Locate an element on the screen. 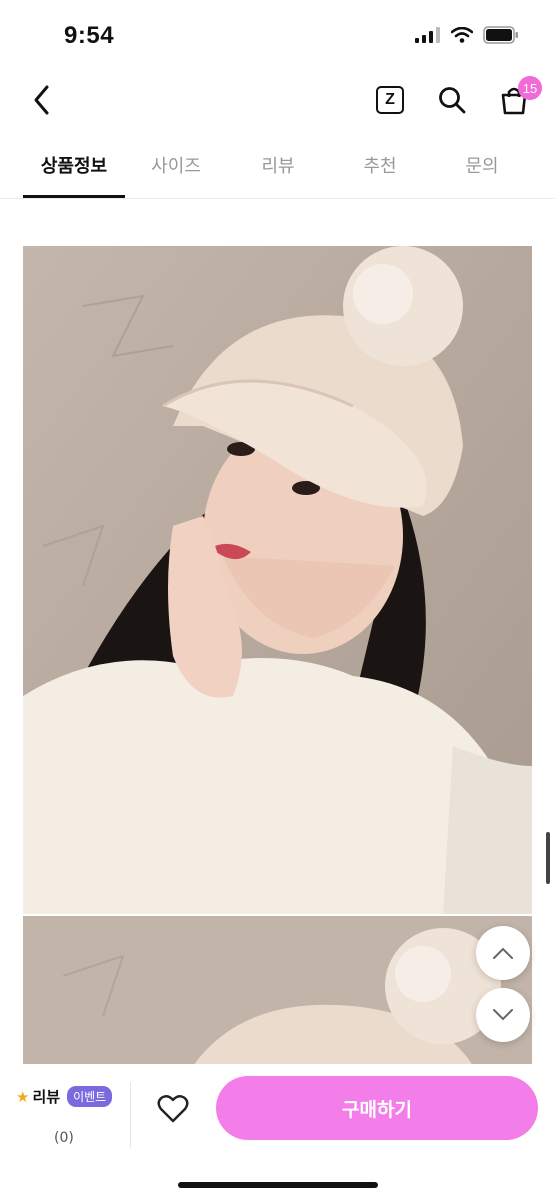  star-icon: ★ is located at coordinates (23, 1096).